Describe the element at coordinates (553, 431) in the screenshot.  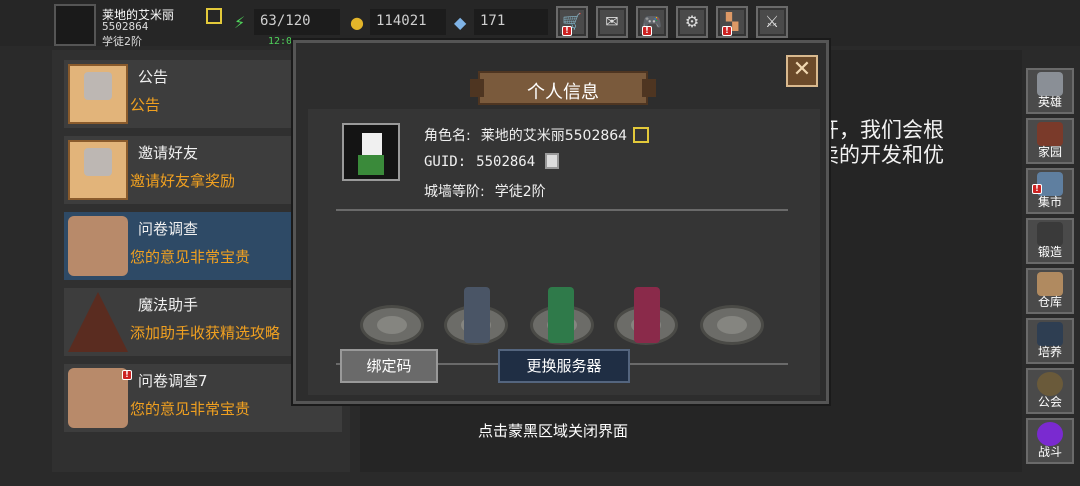
I see `close-hint: 点击蒙黑区域关闭界面` at that location.